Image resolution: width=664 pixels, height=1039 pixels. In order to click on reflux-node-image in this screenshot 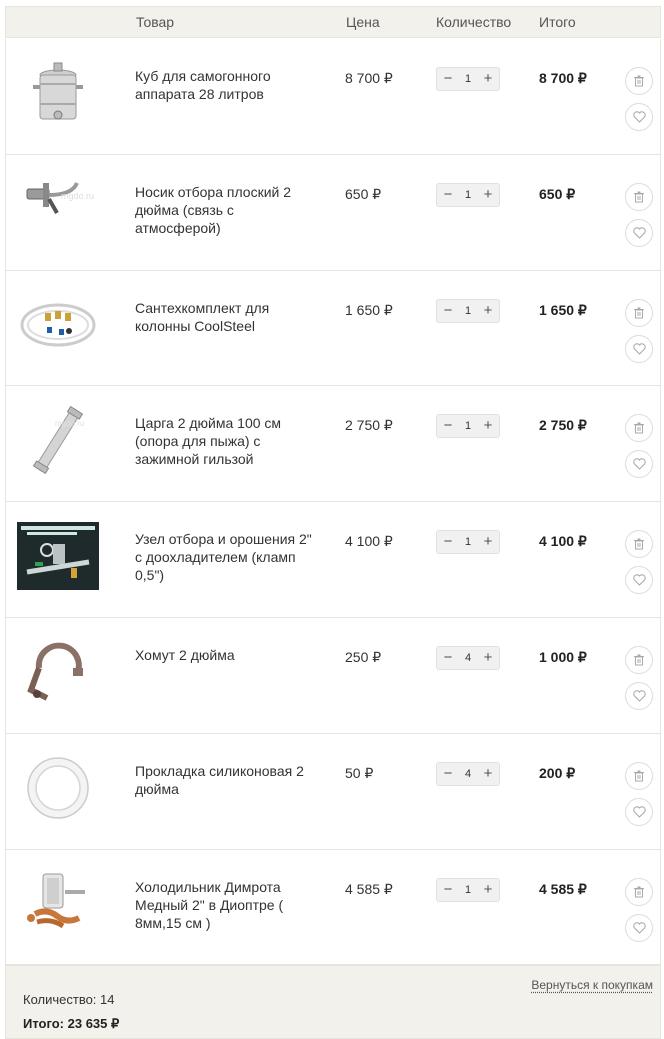, I will do `click(58, 556)`.